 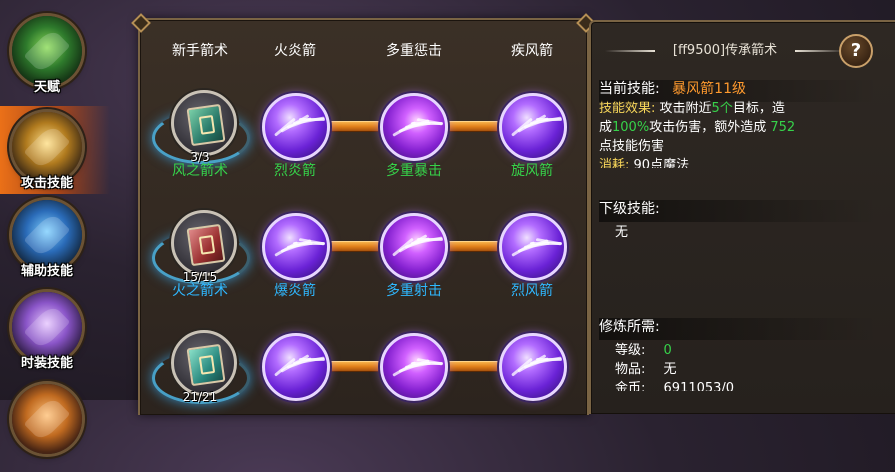 What do you see at coordinates (699, 386) in the screenshot?
I see `training-gold-value: 6911053/0` at bounding box center [699, 386].